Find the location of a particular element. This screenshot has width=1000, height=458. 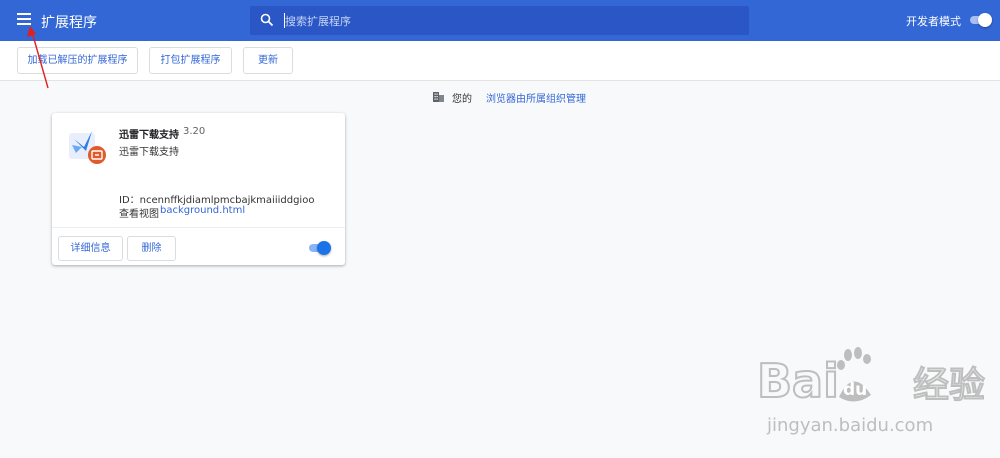

remove-button: 删除 is located at coordinates (151, 248).